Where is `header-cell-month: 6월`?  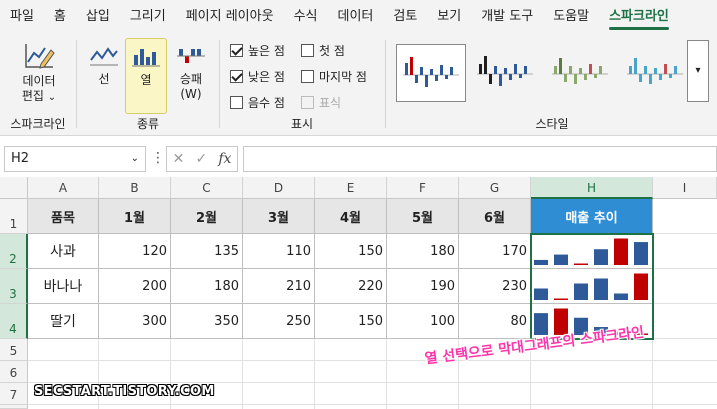
header-cell-month: 6월 is located at coordinates (495, 216).